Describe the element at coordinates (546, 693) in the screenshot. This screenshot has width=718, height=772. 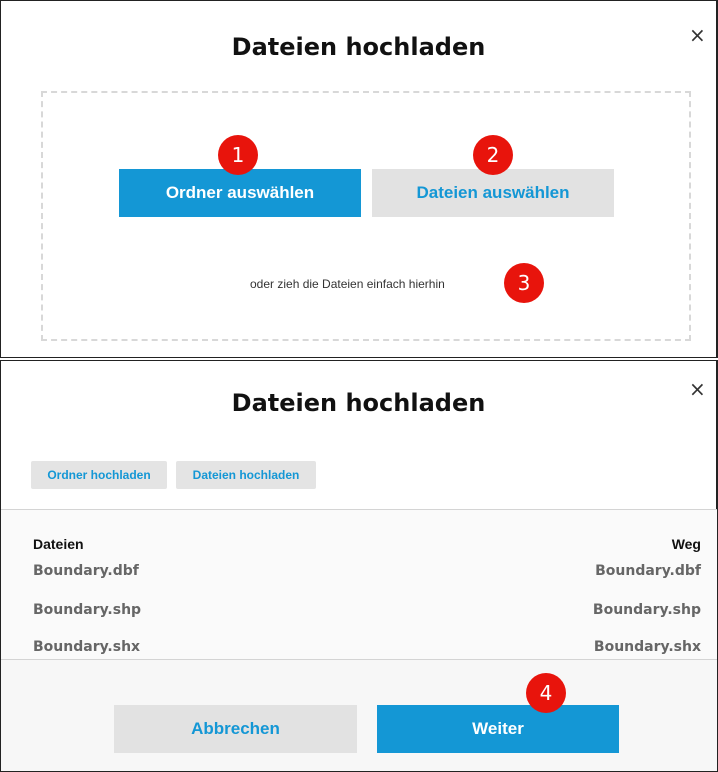
I see `annotation-badge-4: 4` at that location.